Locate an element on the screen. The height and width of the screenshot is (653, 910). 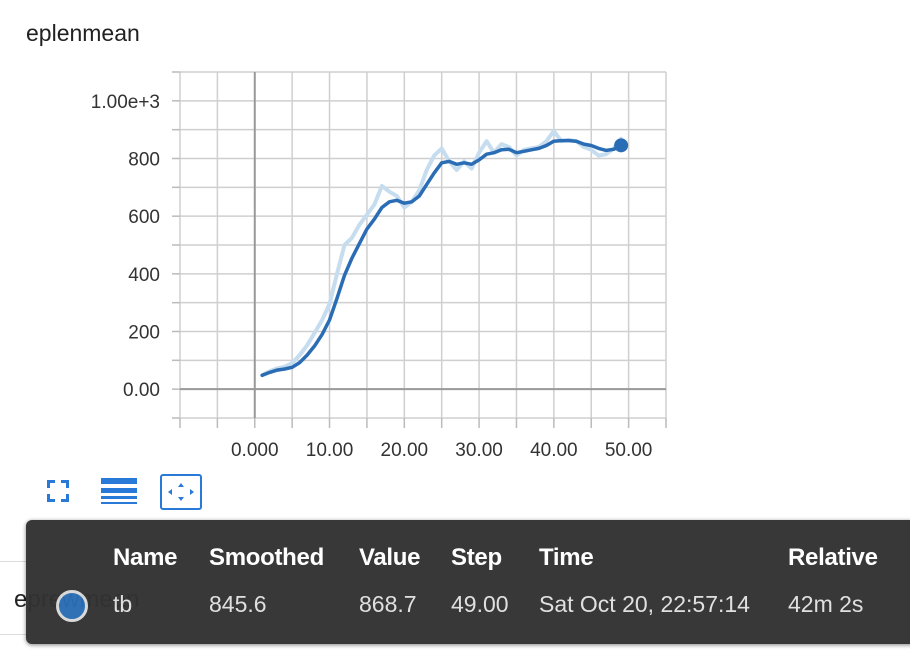
expand-chart-button is located at coordinates (58, 491).